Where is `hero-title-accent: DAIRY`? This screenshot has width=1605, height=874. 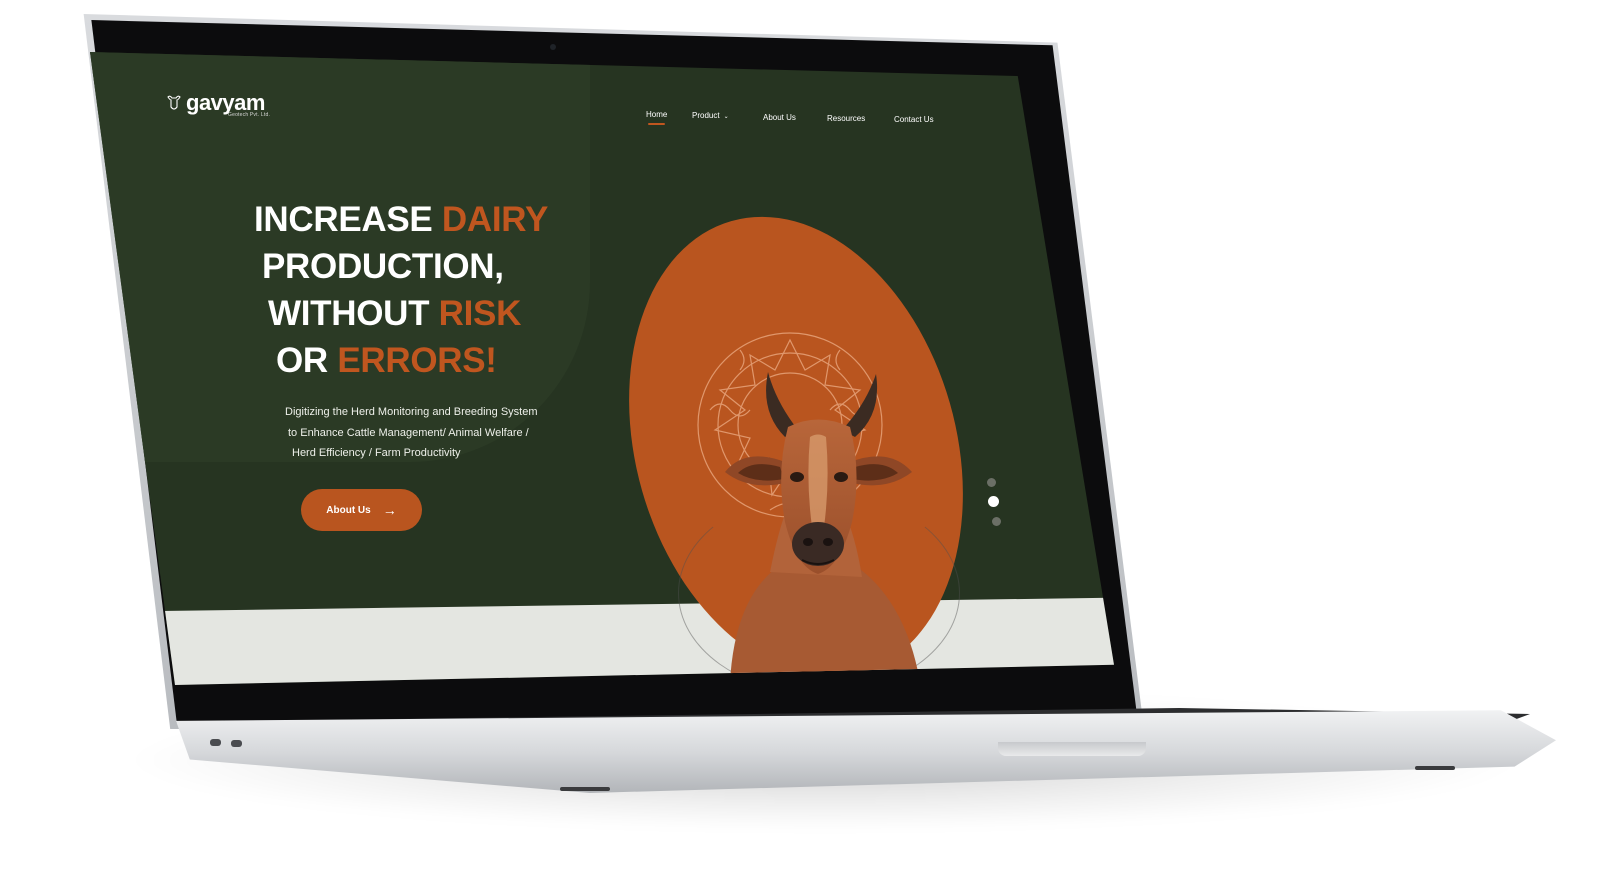
hero-title-accent: DAIRY is located at coordinates (494, 219).